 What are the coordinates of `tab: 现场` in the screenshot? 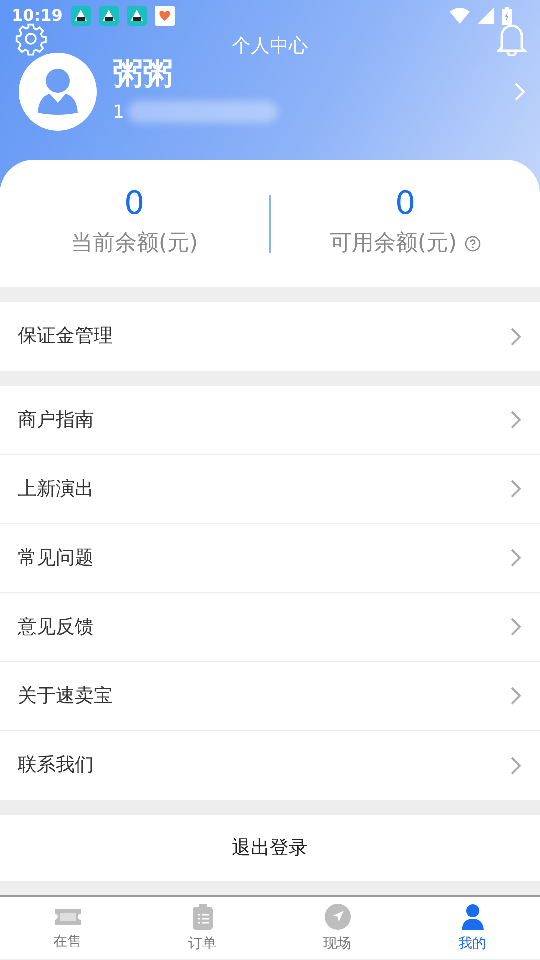 It's located at (338, 928).